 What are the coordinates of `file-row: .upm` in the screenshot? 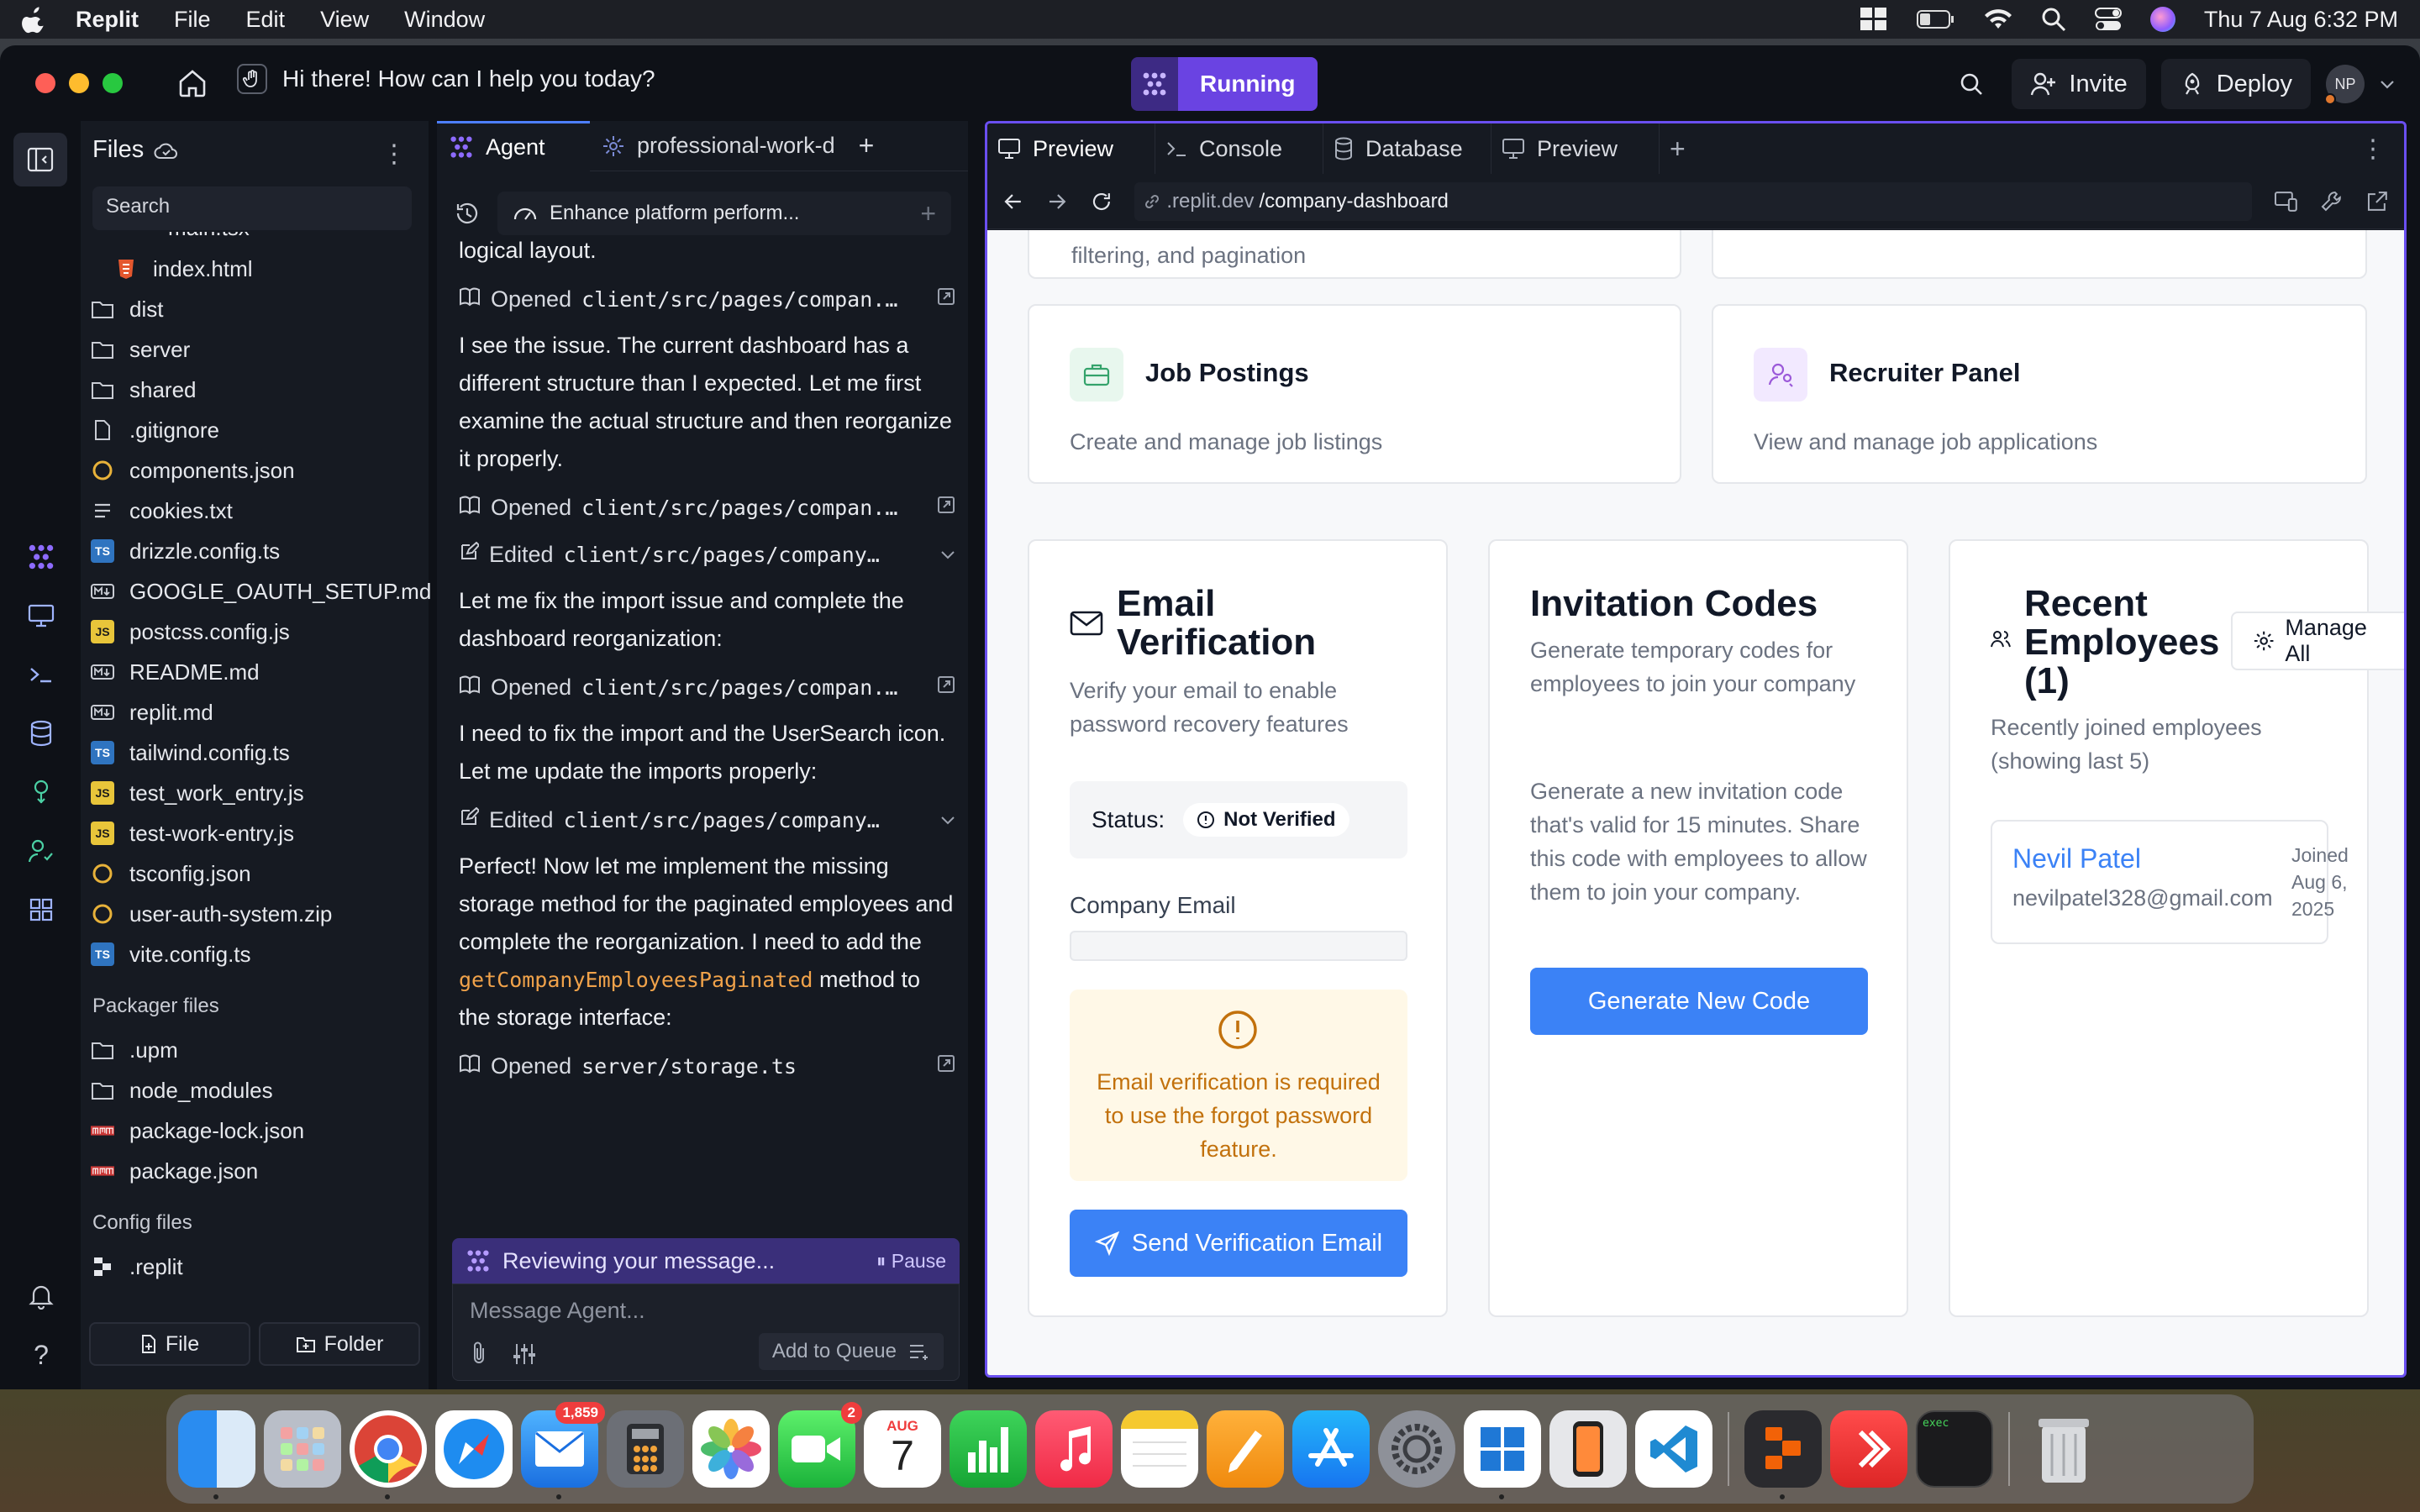 It's located at (259, 1050).